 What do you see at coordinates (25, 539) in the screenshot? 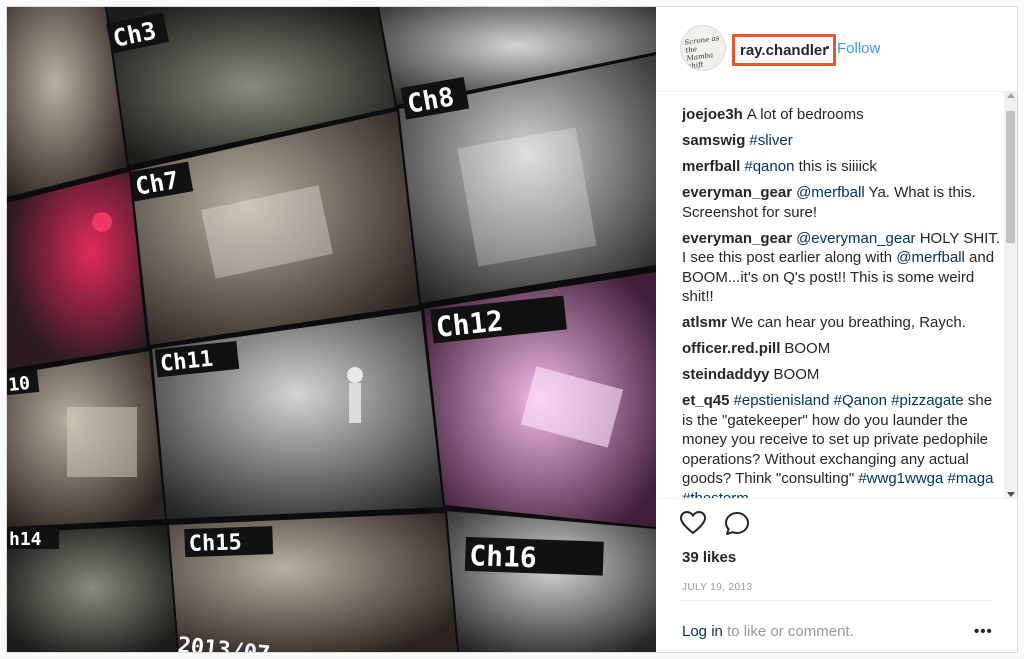
I see `channel-label-ch14: h14` at bounding box center [25, 539].